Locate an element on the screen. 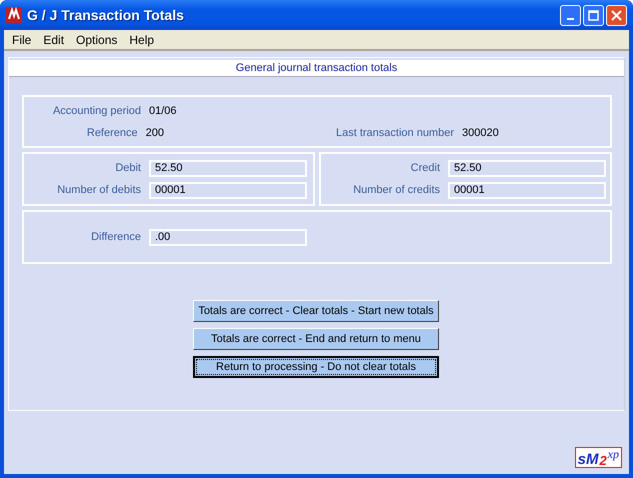 Image resolution: width=633 pixels, height=478 pixels. field-label: Last transaction number is located at coordinates (394, 133).